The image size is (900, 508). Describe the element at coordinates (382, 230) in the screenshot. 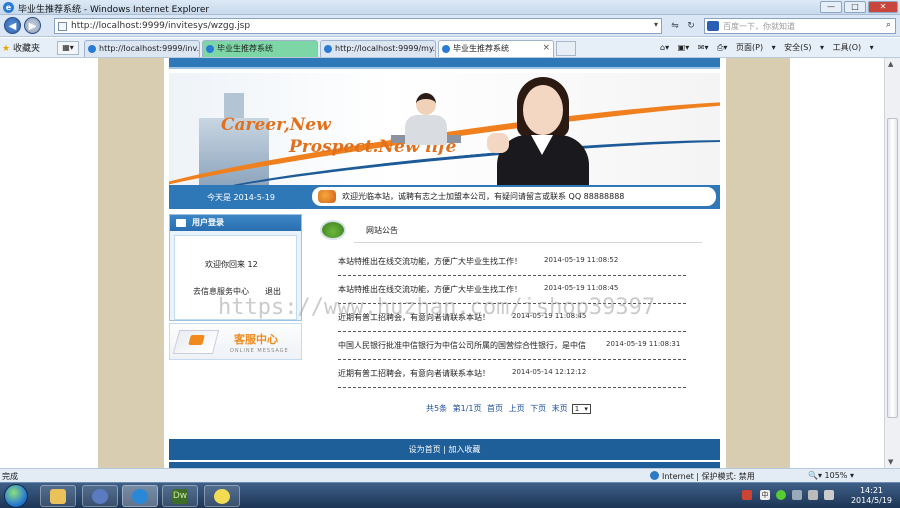

I see `news-title: 网站公告` at that location.